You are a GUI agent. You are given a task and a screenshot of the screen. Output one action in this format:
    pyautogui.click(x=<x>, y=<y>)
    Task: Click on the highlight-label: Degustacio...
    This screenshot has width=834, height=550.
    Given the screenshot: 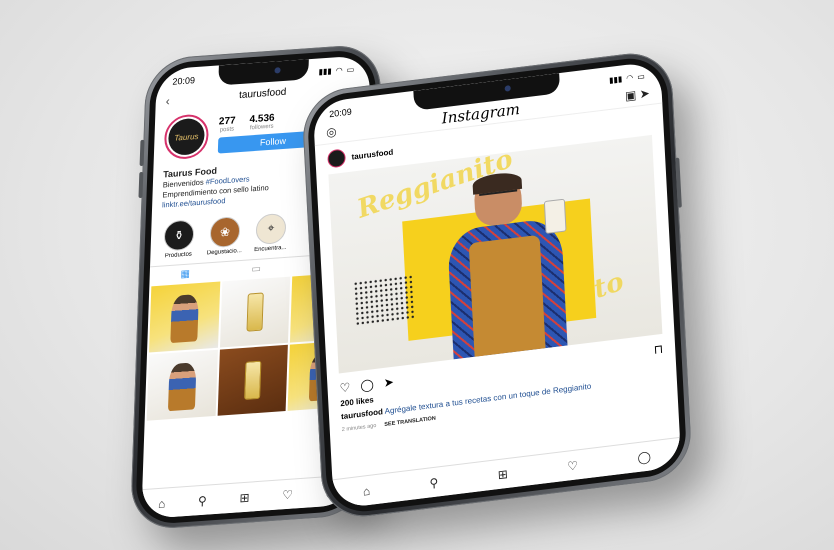 What is the action you would take?
    pyautogui.click(x=224, y=251)
    